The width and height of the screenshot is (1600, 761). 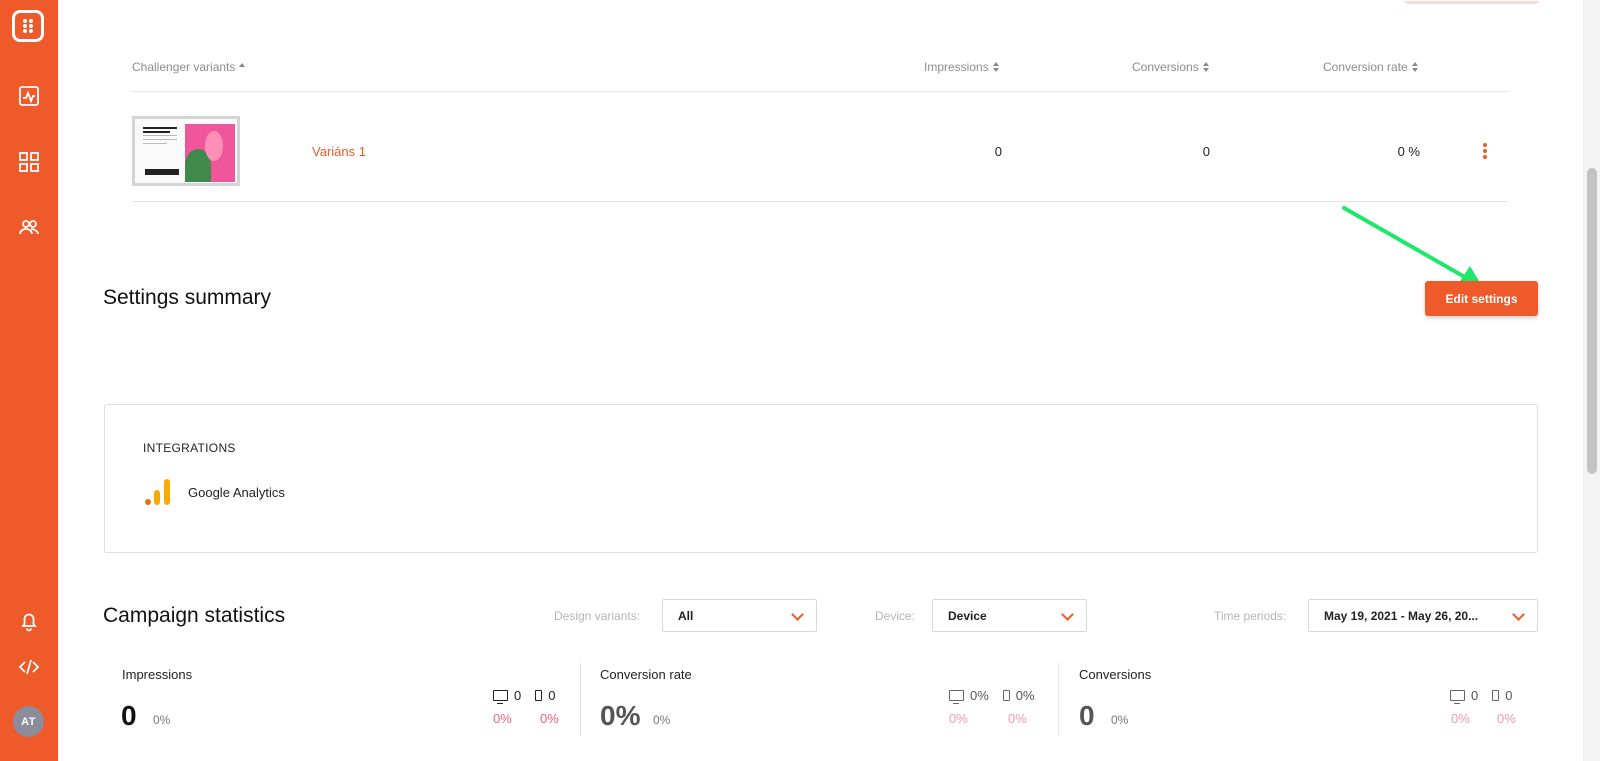 What do you see at coordinates (1408, 151) in the screenshot?
I see `variant-conversion-rate: 0 %` at bounding box center [1408, 151].